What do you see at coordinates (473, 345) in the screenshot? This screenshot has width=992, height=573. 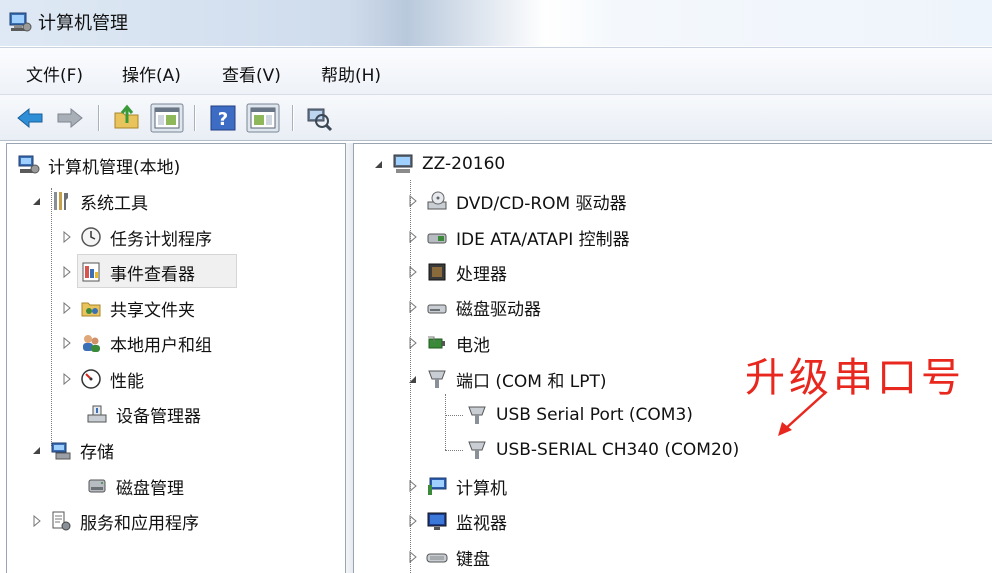 I see `tree-label: 电池` at bounding box center [473, 345].